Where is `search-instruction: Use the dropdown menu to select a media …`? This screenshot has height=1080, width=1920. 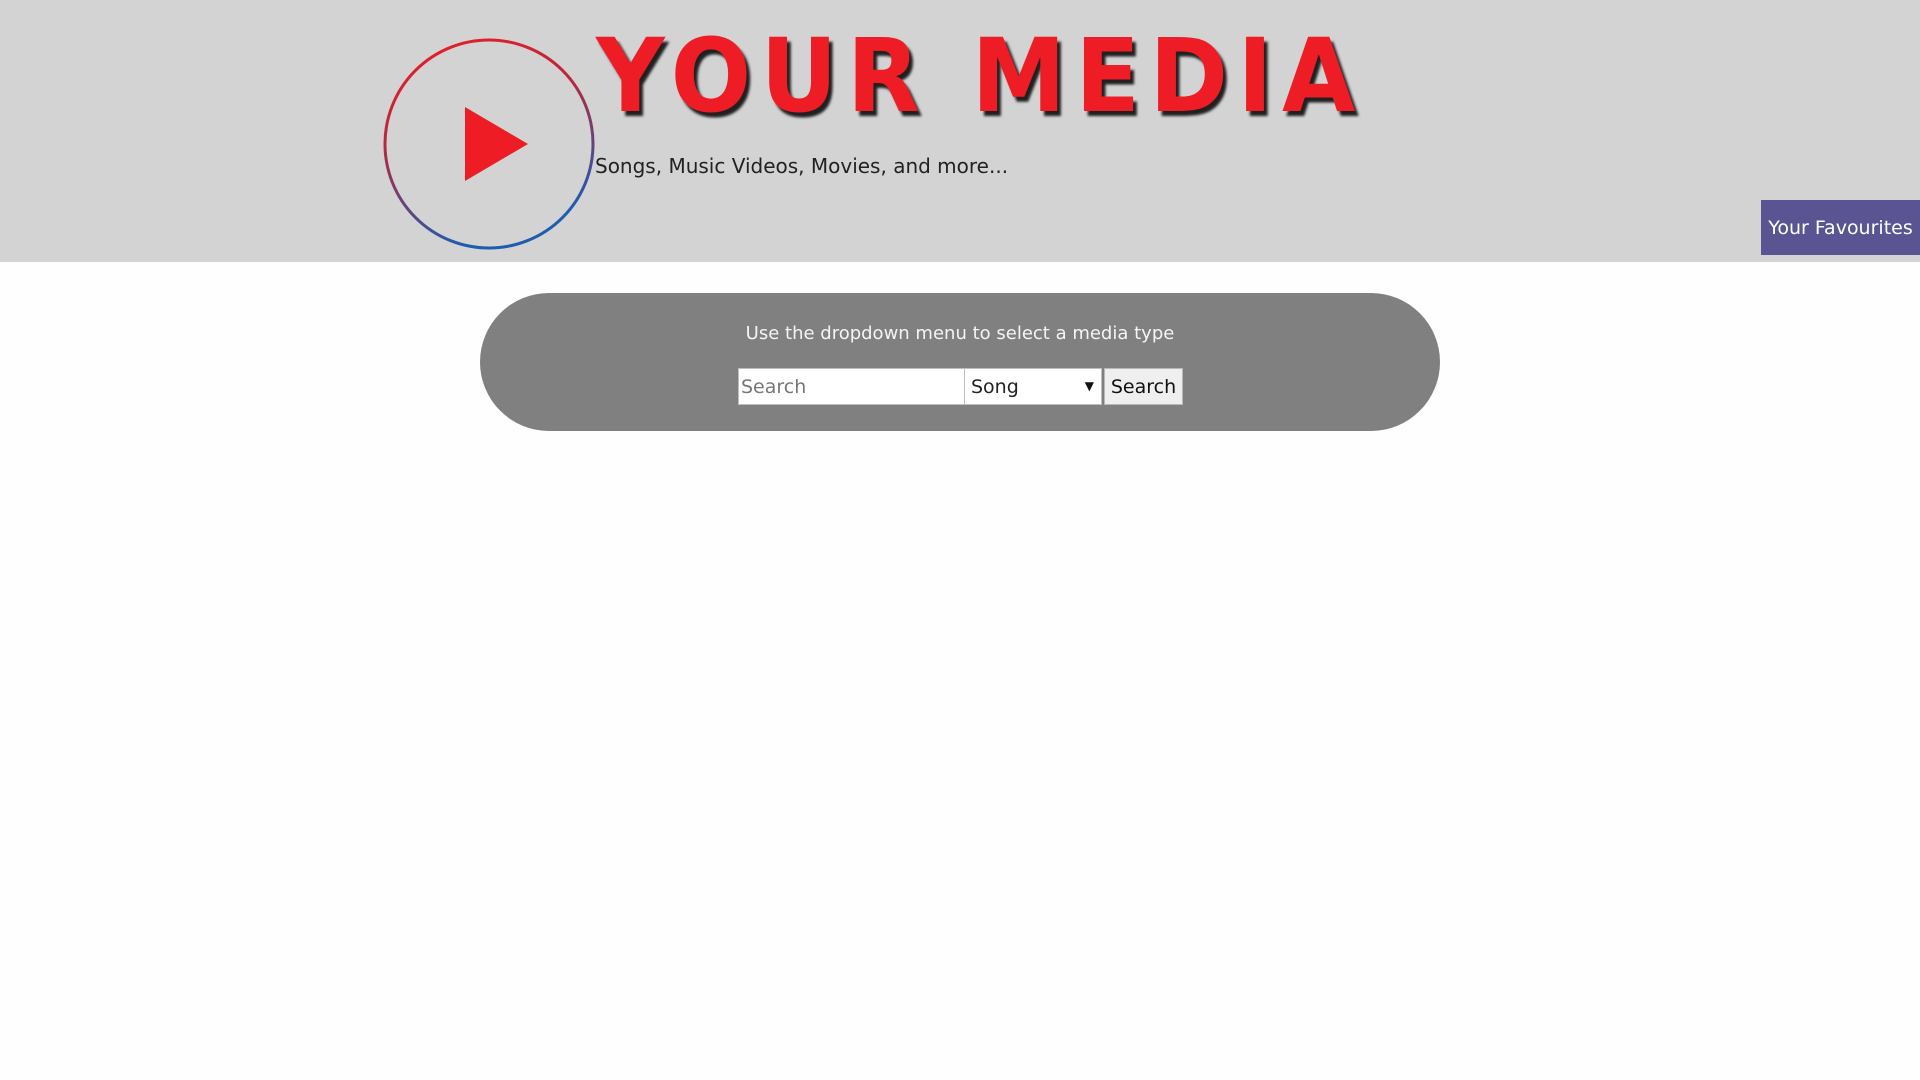 search-instruction: Use the dropdown menu to select a media … is located at coordinates (960, 333).